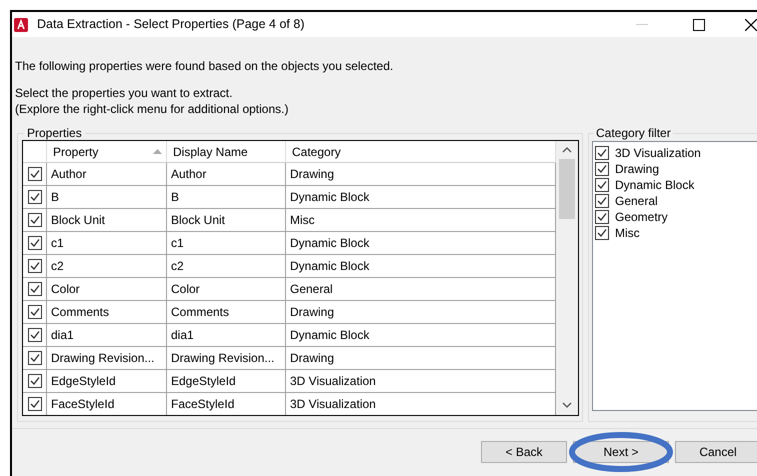 The image size is (757, 476). What do you see at coordinates (751, 24) in the screenshot?
I see `close-icon` at bounding box center [751, 24].